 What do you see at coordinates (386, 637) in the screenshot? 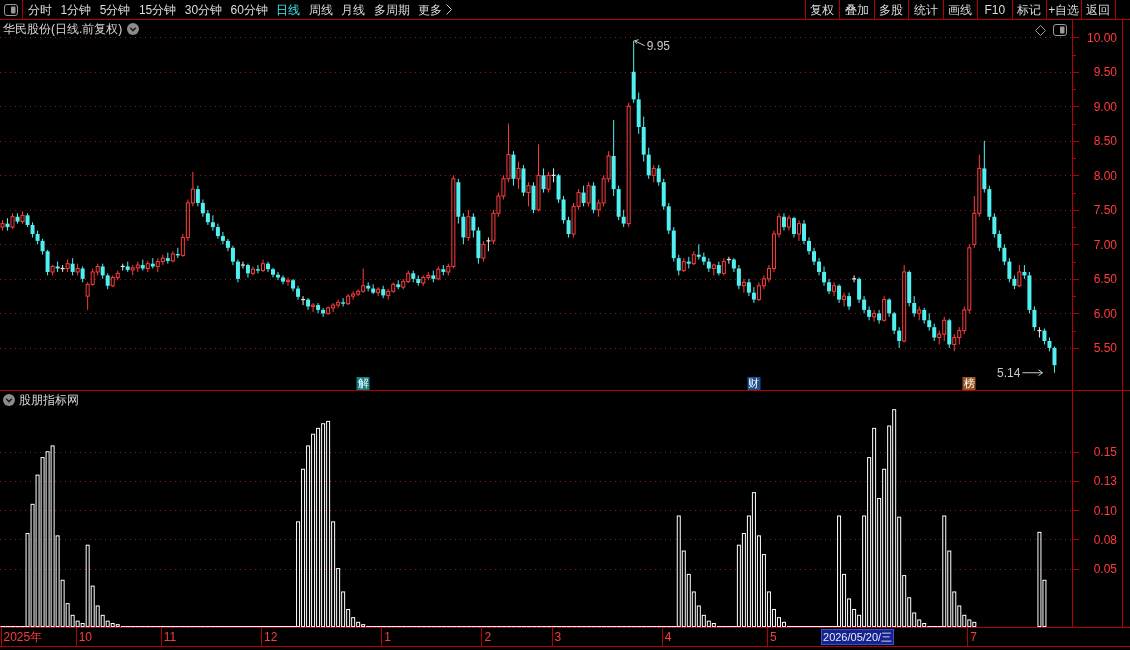
I see `date-axis-label: 1` at bounding box center [386, 637].